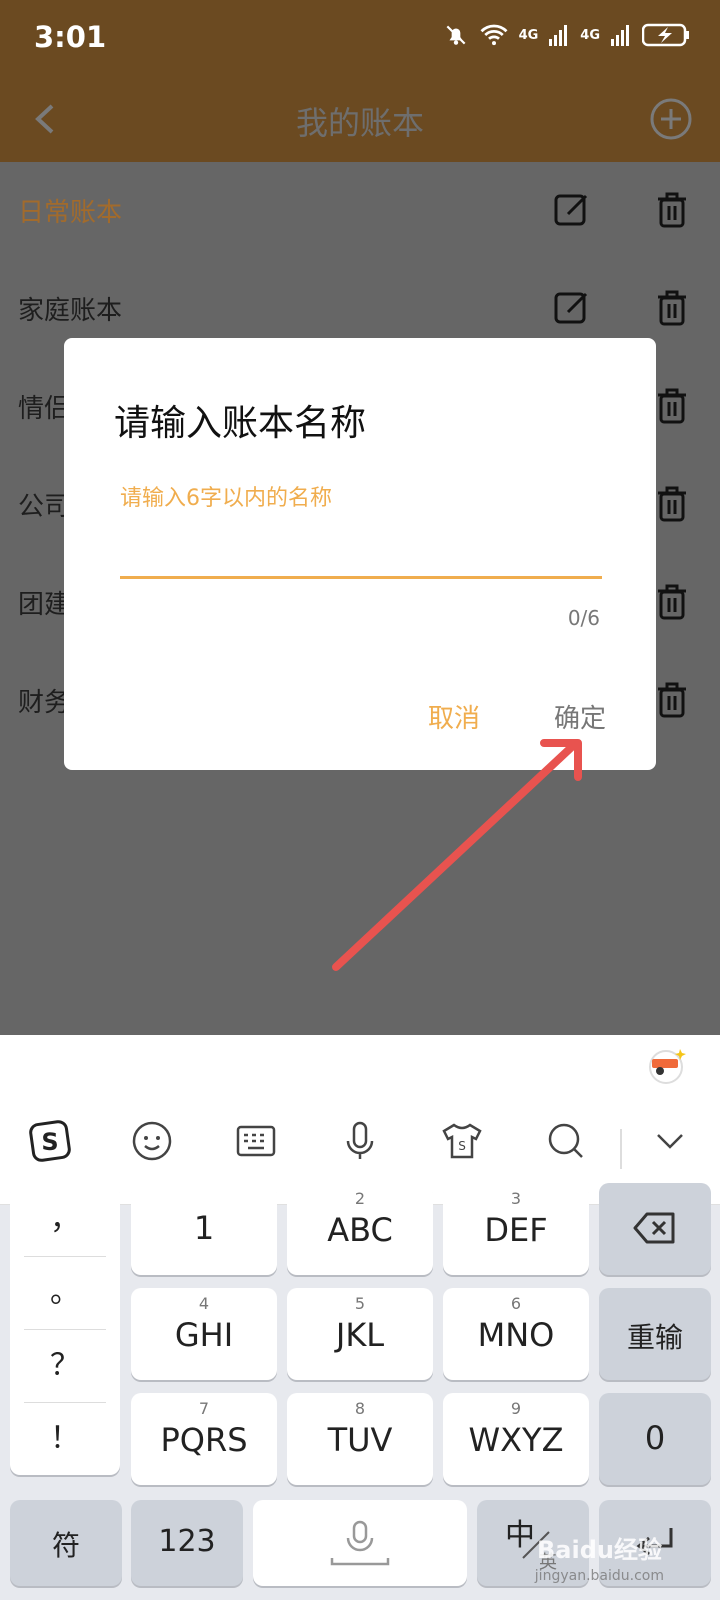  I want to click on keyboard-layout-icon, so click(256, 1141).